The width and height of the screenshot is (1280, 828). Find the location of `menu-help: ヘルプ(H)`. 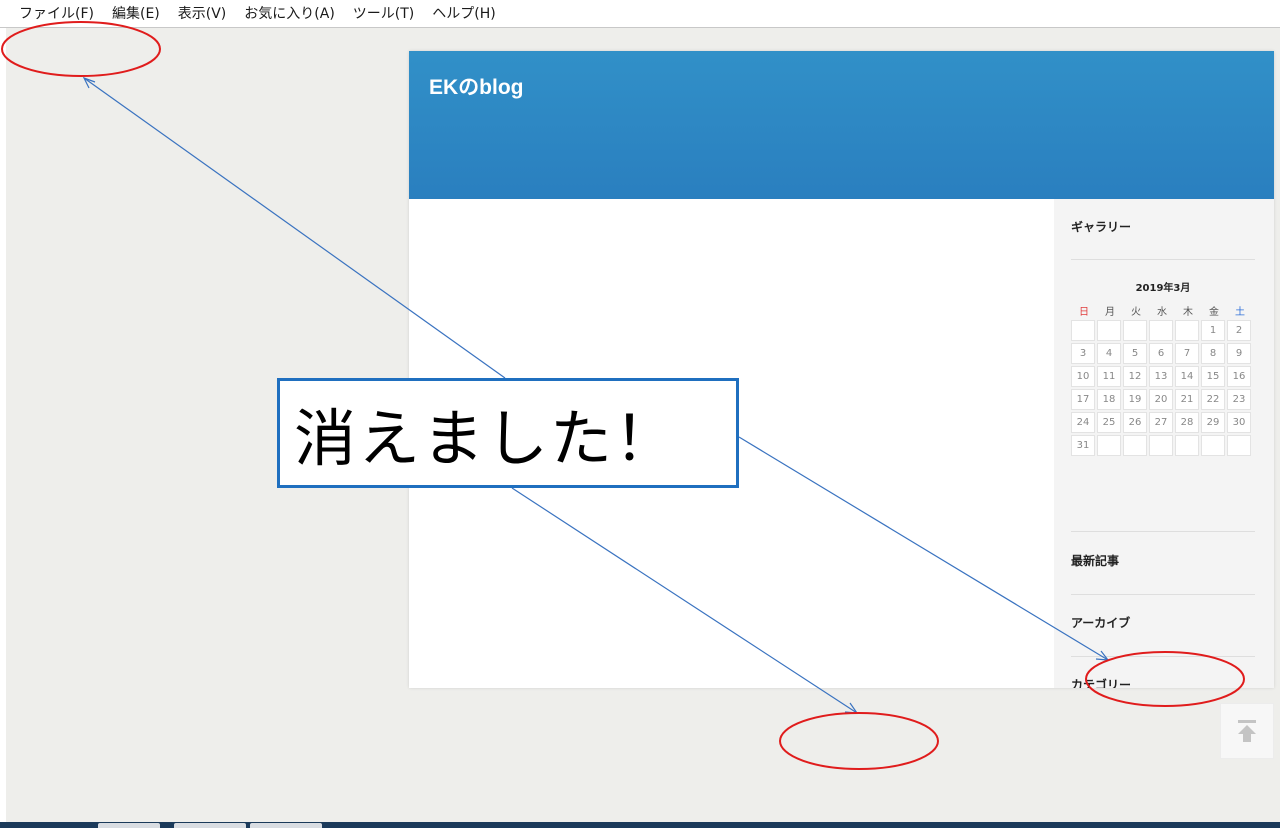

menu-help: ヘルプ(H) is located at coordinates (463, 14).